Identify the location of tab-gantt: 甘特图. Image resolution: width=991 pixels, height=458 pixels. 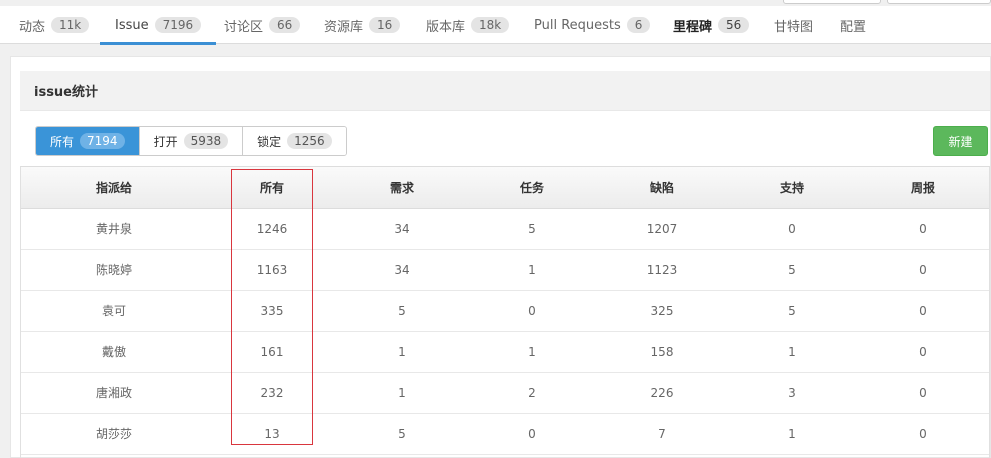
(793, 25).